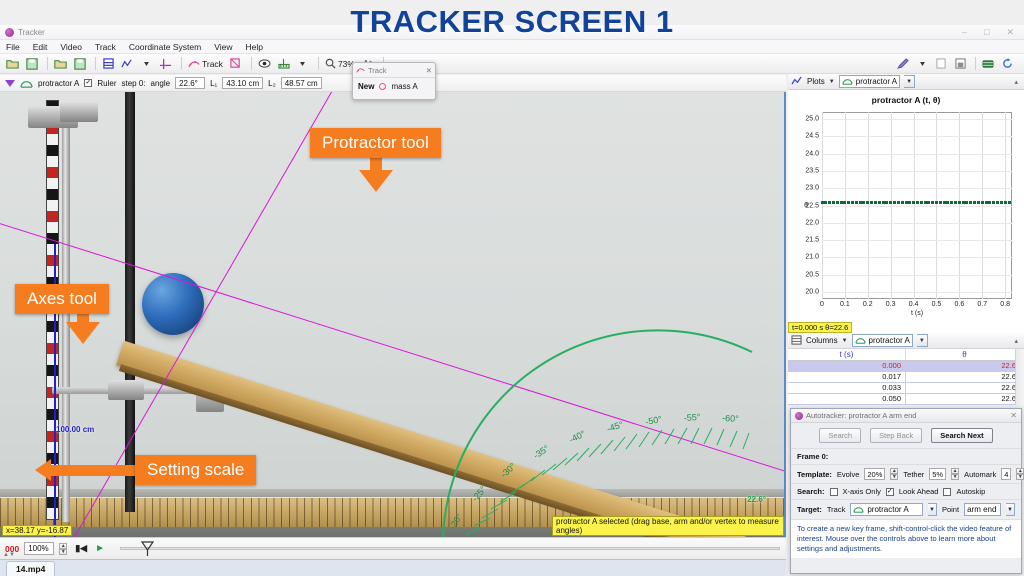 The width and height of the screenshot is (1024, 576). I want to click on plot-status-readout: t=0.000 s θ=22.6, so click(820, 327).